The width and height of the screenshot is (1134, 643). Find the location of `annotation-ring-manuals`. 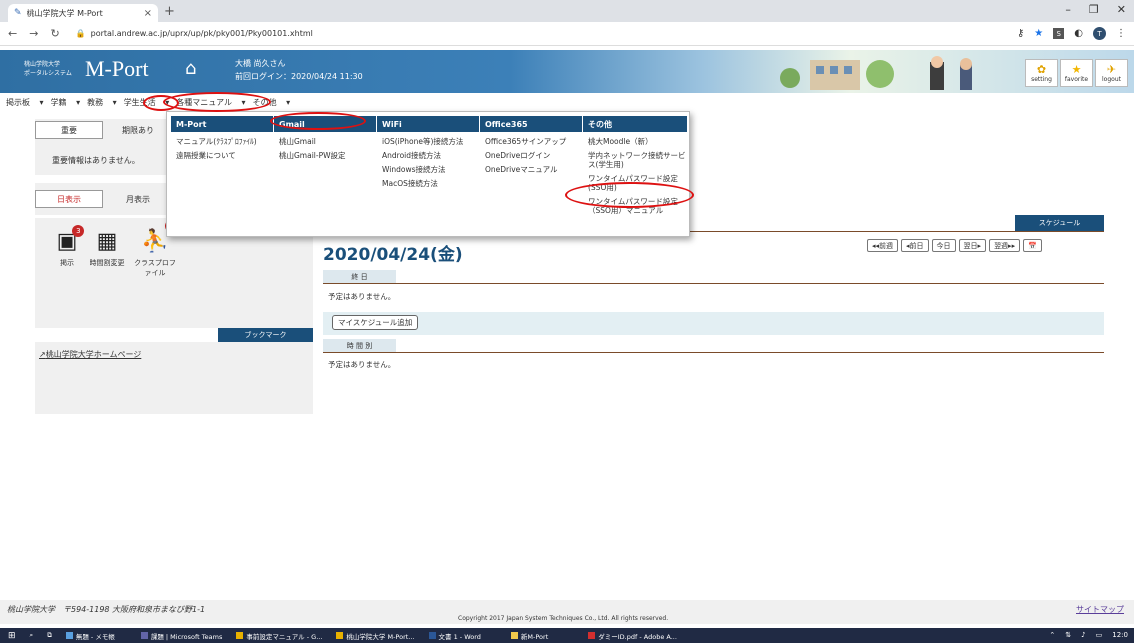

annotation-ring-manuals is located at coordinates (217, 102).